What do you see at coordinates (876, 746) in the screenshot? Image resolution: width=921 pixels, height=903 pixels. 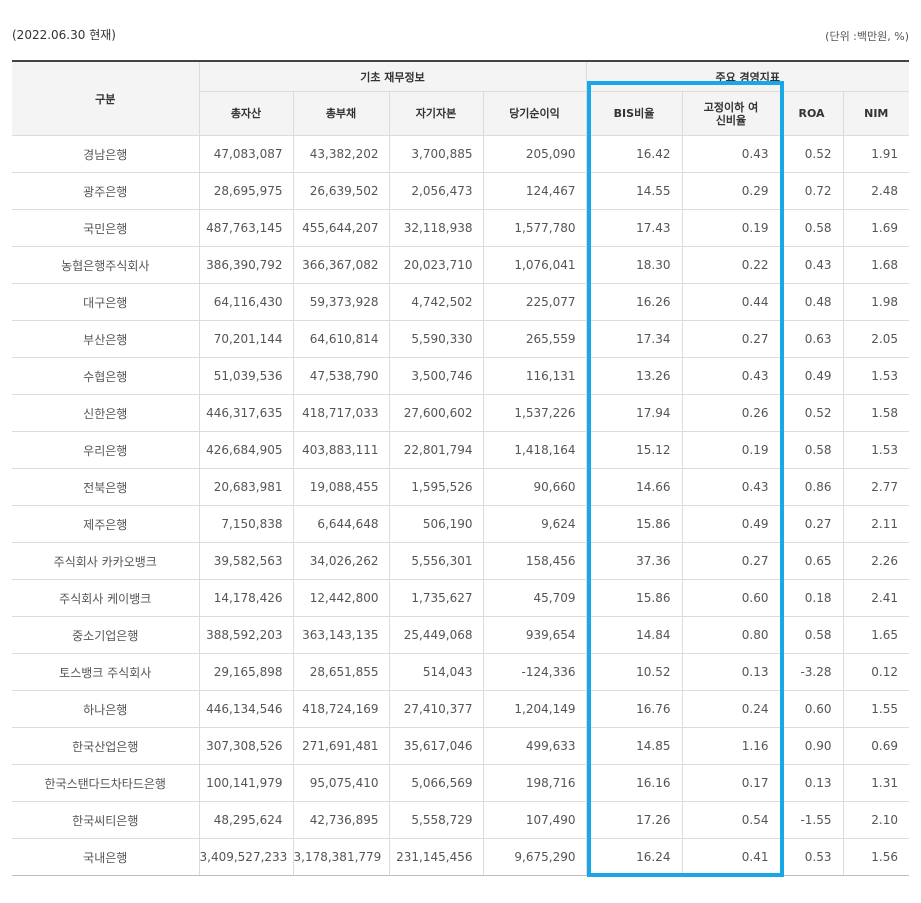 I see `nim-cell: 0.69` at bounding box center [876, 746].